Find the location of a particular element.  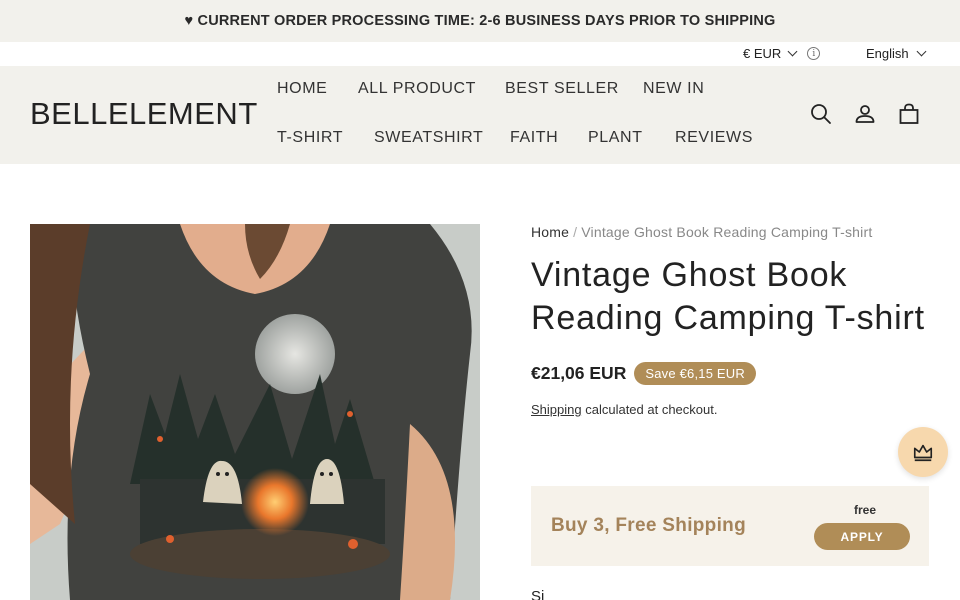

size-label: Si is located at coordinates (538, 594).